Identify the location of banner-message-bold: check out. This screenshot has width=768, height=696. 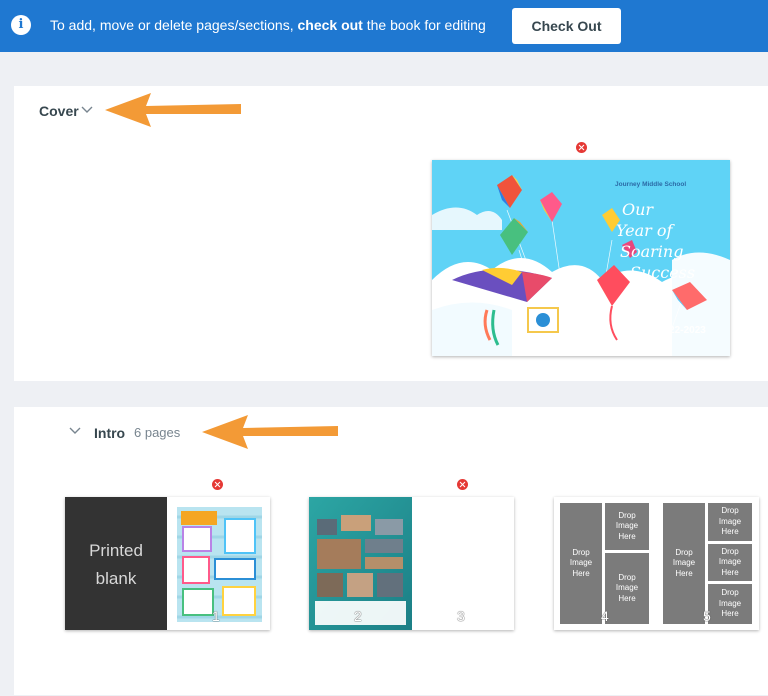
(330, 25).